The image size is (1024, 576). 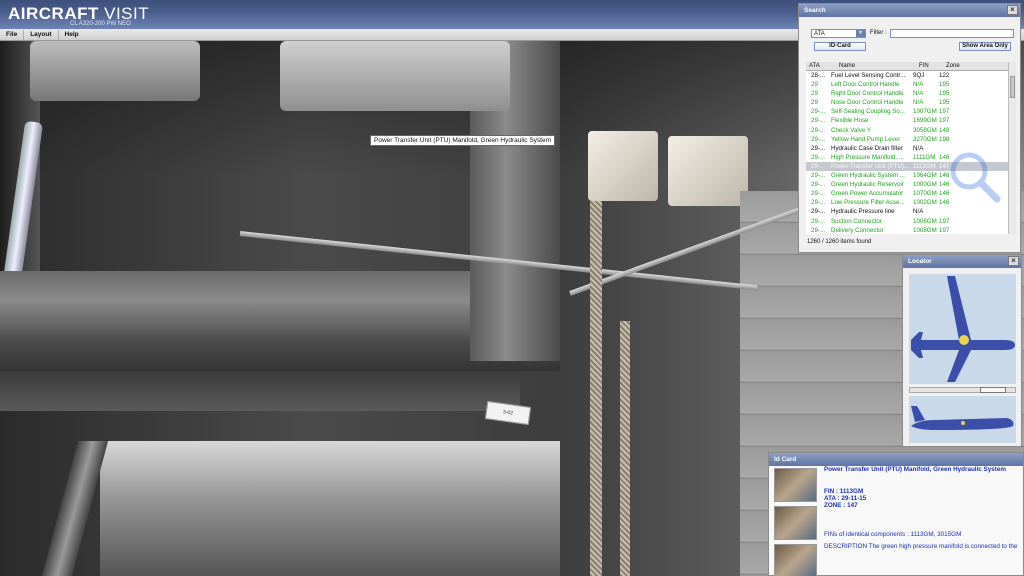 I want to click on filter-input, so click(x=952, y=33).